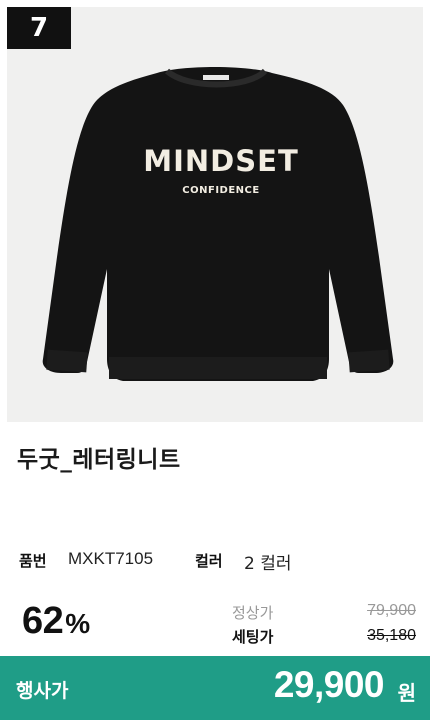 Image resolution: width=430 pixels, height=720 pixels. Describe the element at coordinates (99, 457) in the screenshot. I see `product-title: 두굿_레터링니트` at that location.